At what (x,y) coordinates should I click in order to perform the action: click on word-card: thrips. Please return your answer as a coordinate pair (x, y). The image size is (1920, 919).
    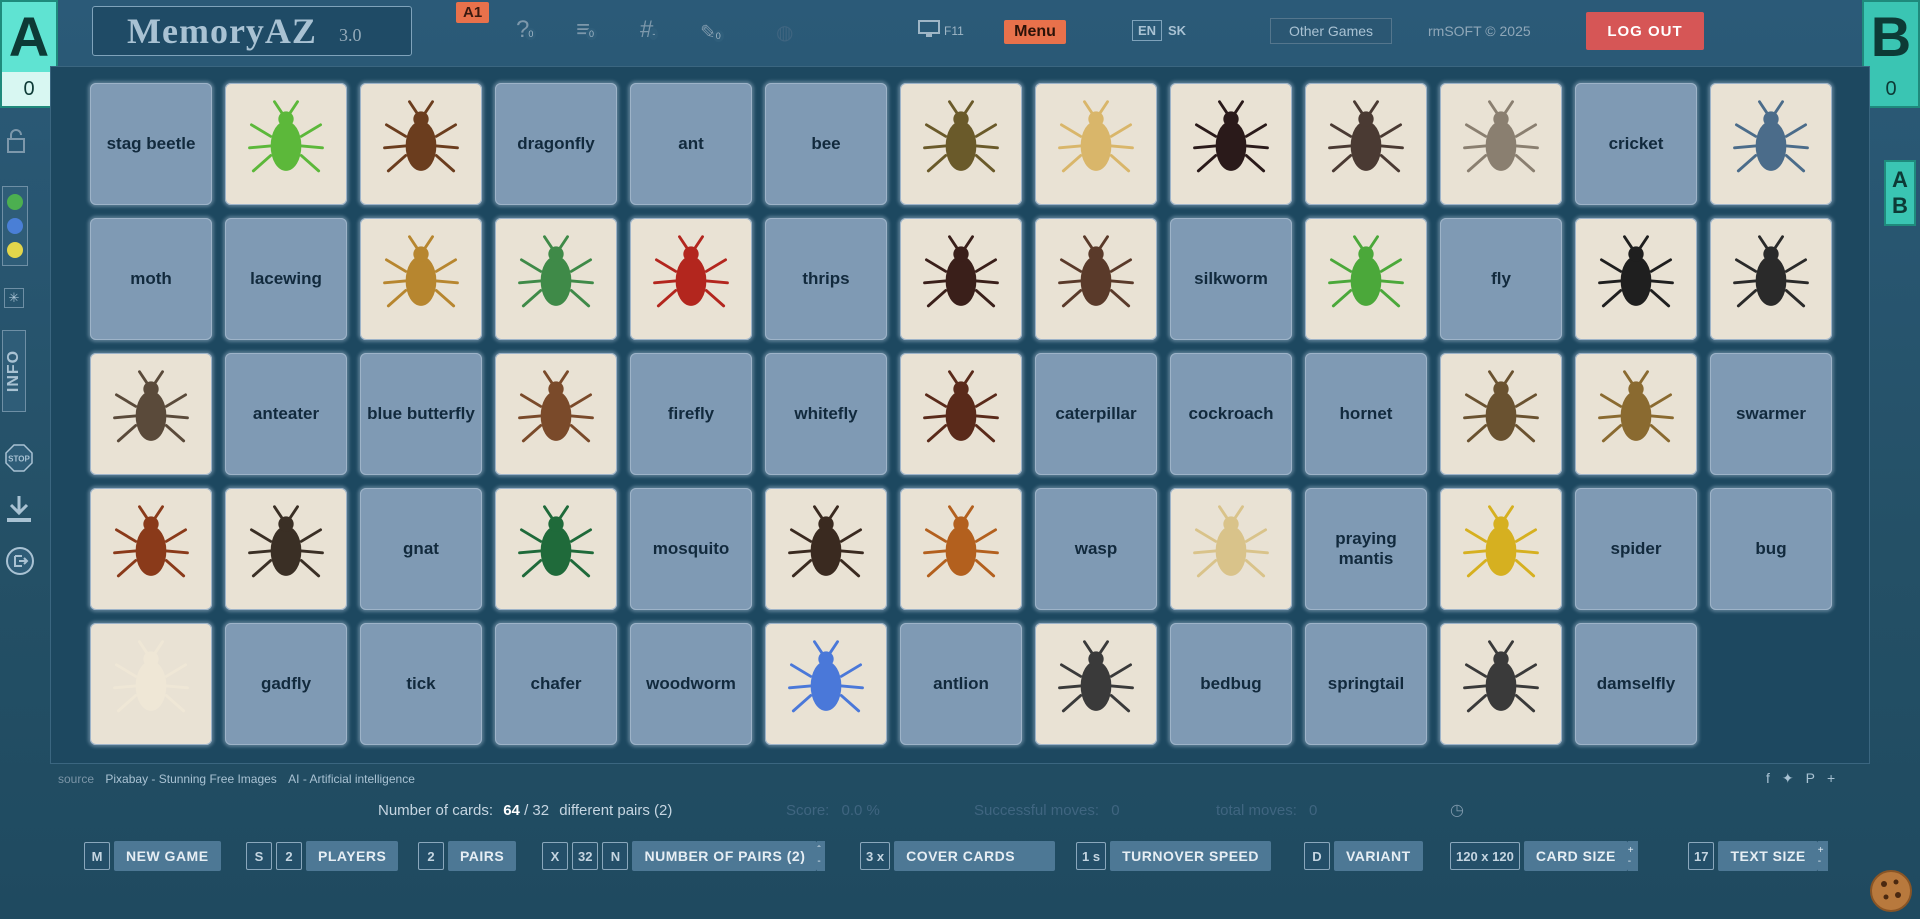
    Looking at the image, I should click on (826, 279).